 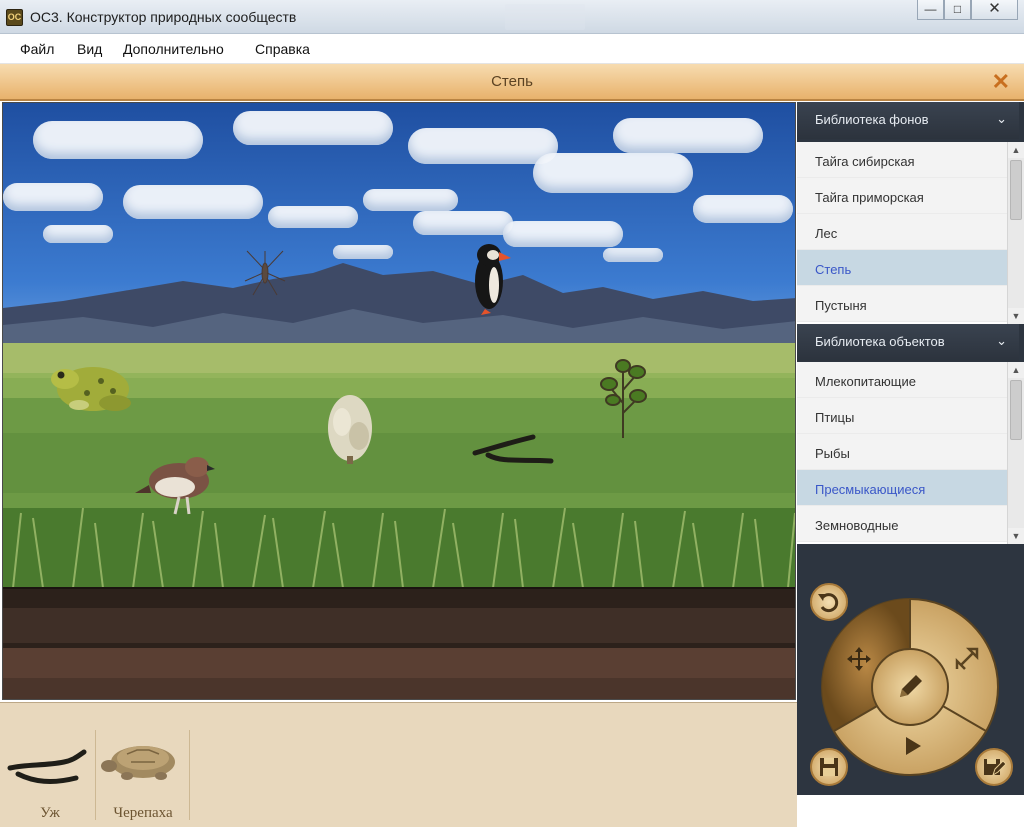 What do you see at coordinates (47, 766) in the screenshot?
I see `snake-icon` at bounding box center [47, 766].